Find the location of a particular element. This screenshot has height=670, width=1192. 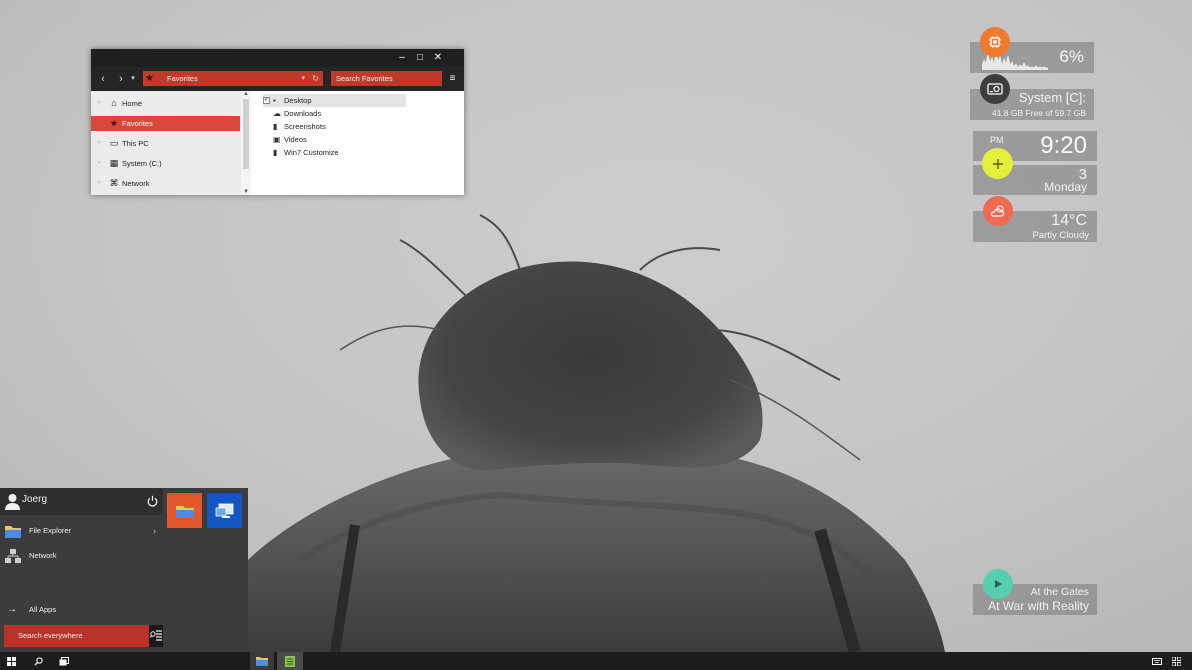

network-icon: ⌘ is located at coordinates (114, 183).